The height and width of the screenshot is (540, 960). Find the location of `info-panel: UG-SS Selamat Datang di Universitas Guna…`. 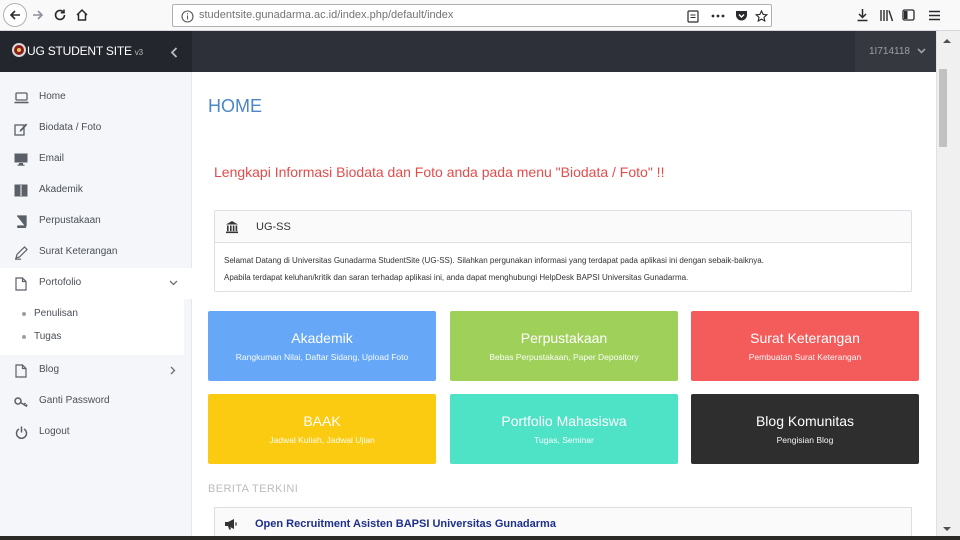

info-panel: UG-SS Selamat Datang di Universitas Guna… is located at coordinates (563, 251).